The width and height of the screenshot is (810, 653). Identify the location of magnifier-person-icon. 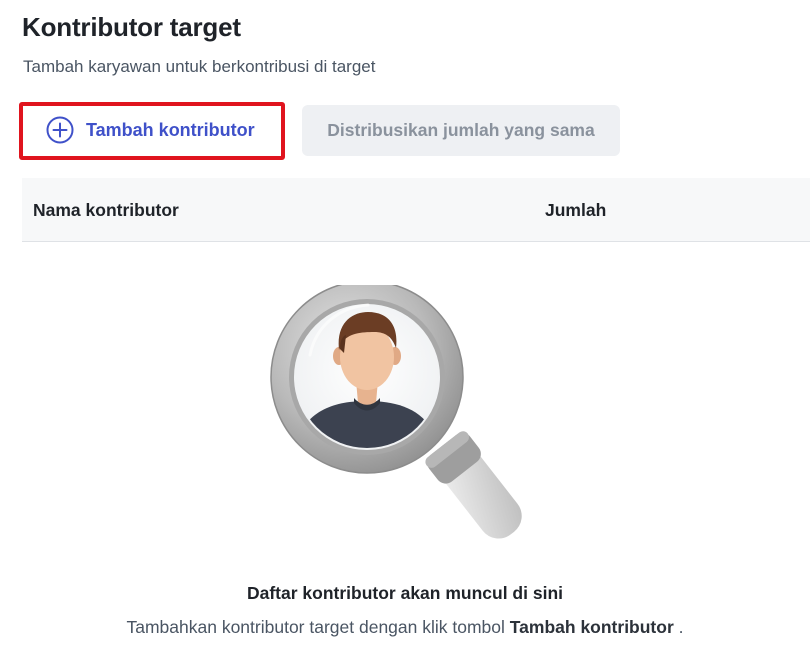
(396, 412).